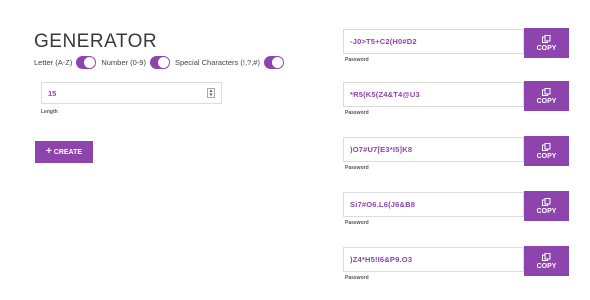 This screenshot has height=300, width=590. What do you see at coordinates (383, 204) in the screenshot?
I see `password-value: Si7#O6.L6(J6&B8` at bounding box center [383, 204].